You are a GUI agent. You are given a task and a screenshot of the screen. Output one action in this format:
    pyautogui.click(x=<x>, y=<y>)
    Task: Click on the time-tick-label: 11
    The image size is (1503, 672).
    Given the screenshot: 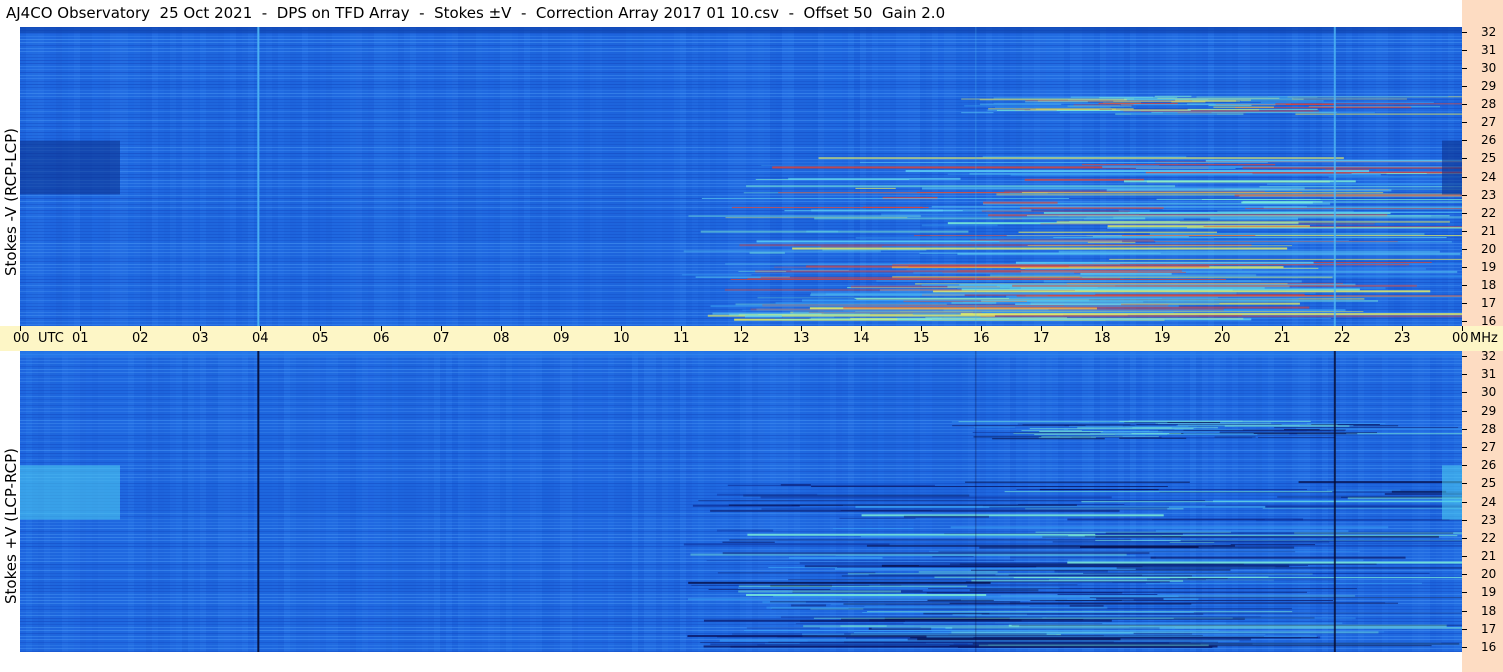 What is the action you would take?
    pyautogui.click(x=681, y=338)
    